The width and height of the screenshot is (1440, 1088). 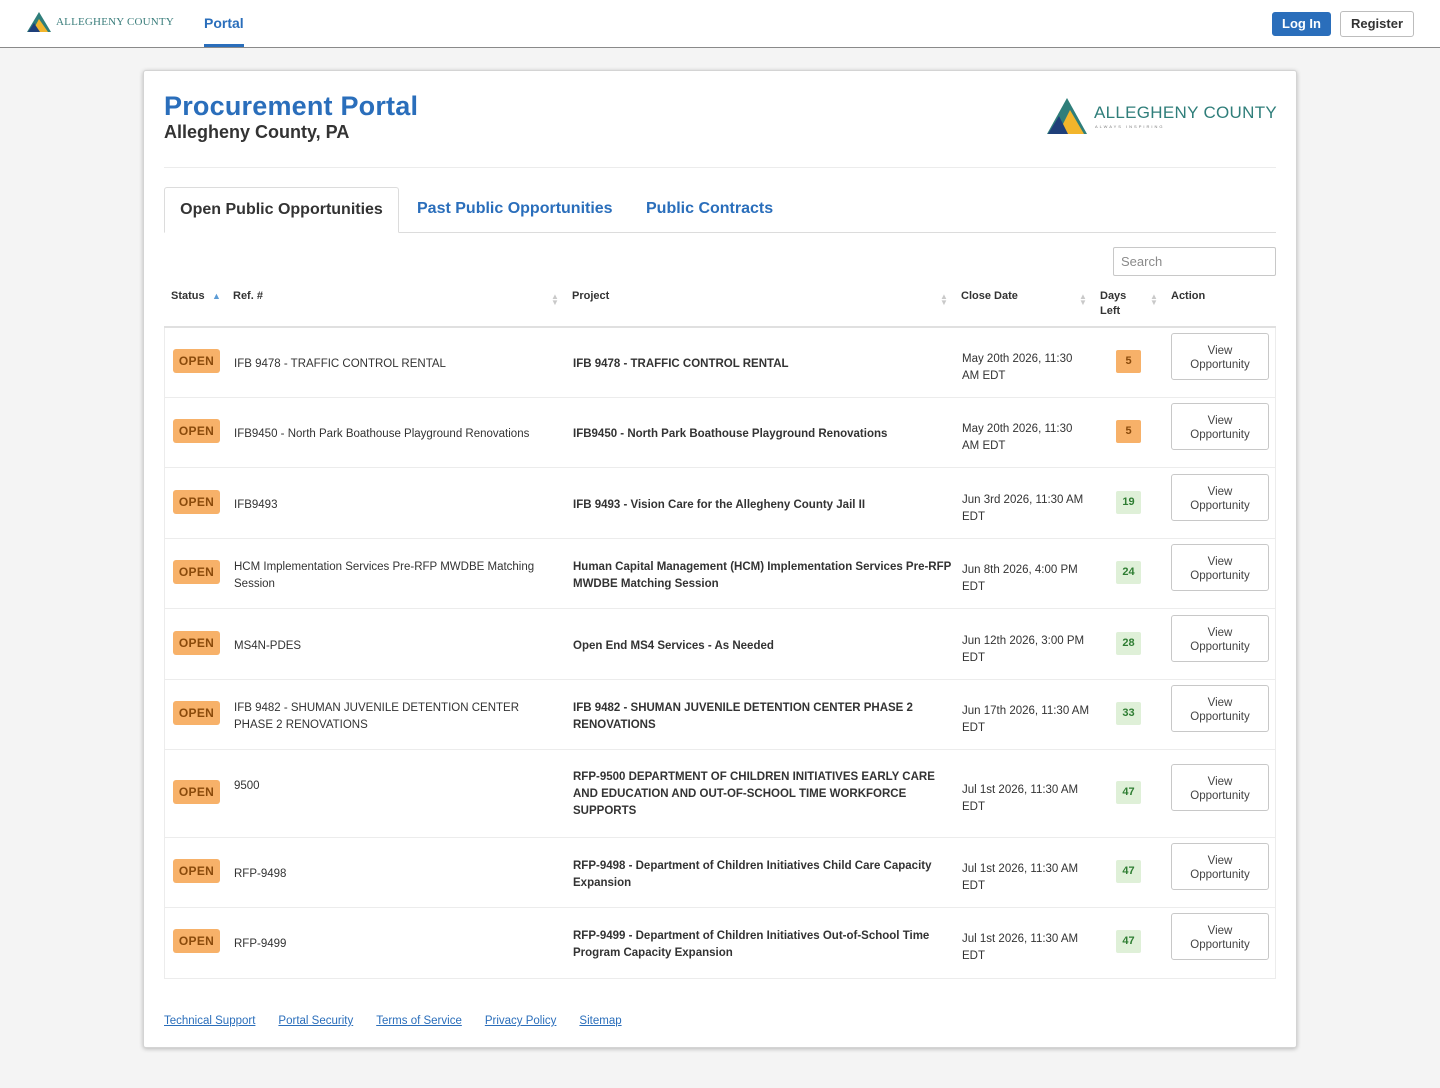 What do you see at coordinates (1023, 649) in the screenshot?
I see `close-date: Jun 12th 2026, 3:00 PM EDT` at bounding box center [1023, 649].